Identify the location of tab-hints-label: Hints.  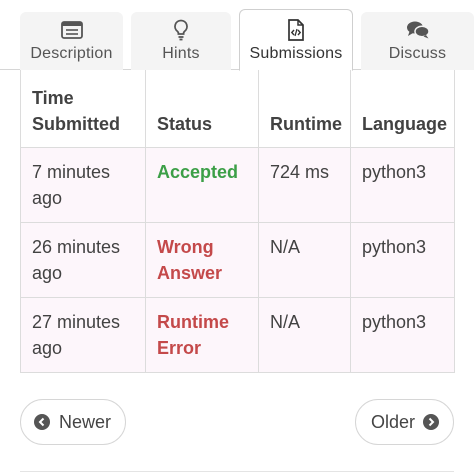
(181, 53).